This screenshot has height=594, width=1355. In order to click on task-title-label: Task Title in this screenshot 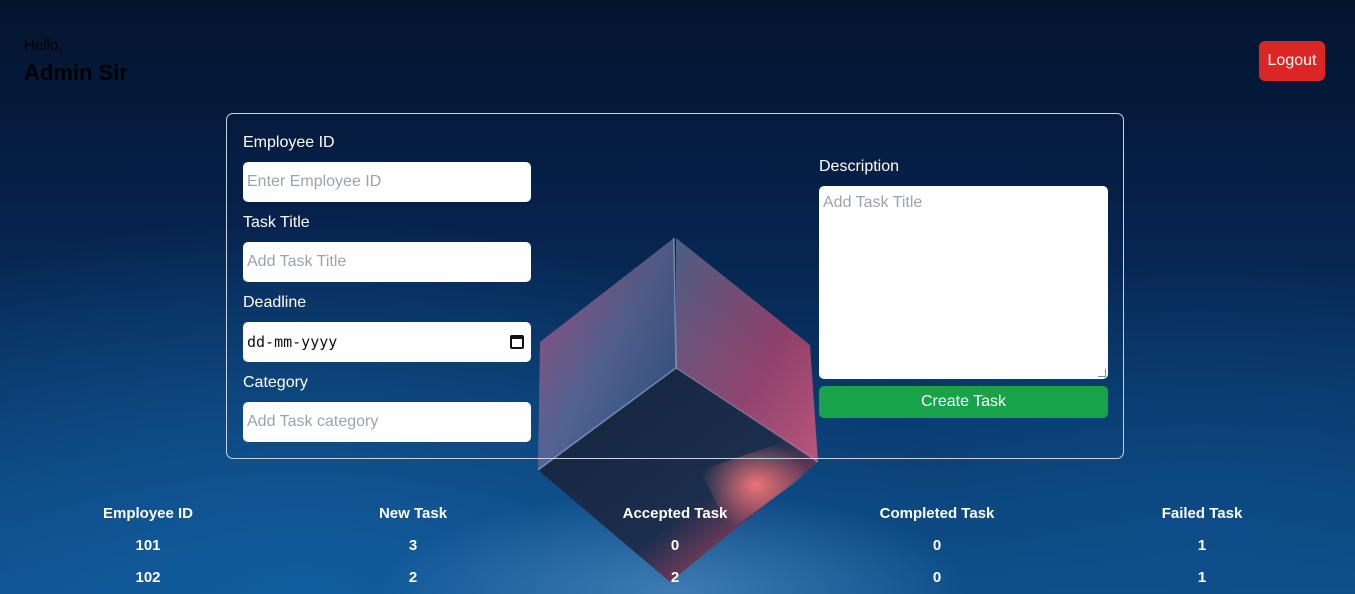, I will do `click(276, 222)`.